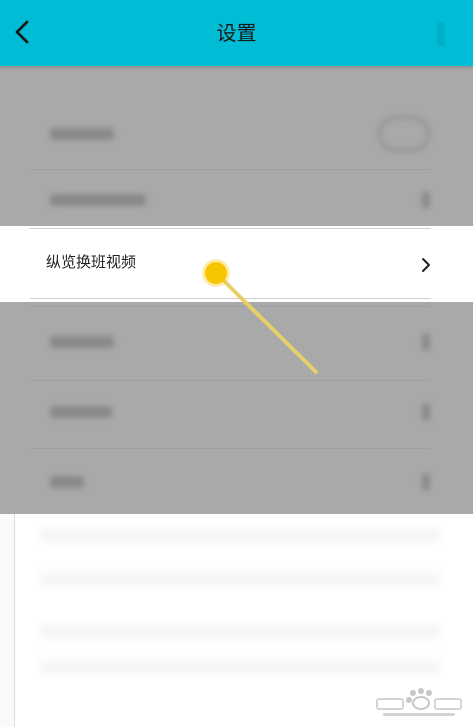  I want to click on header-right-placeholder, so click(441, 34).